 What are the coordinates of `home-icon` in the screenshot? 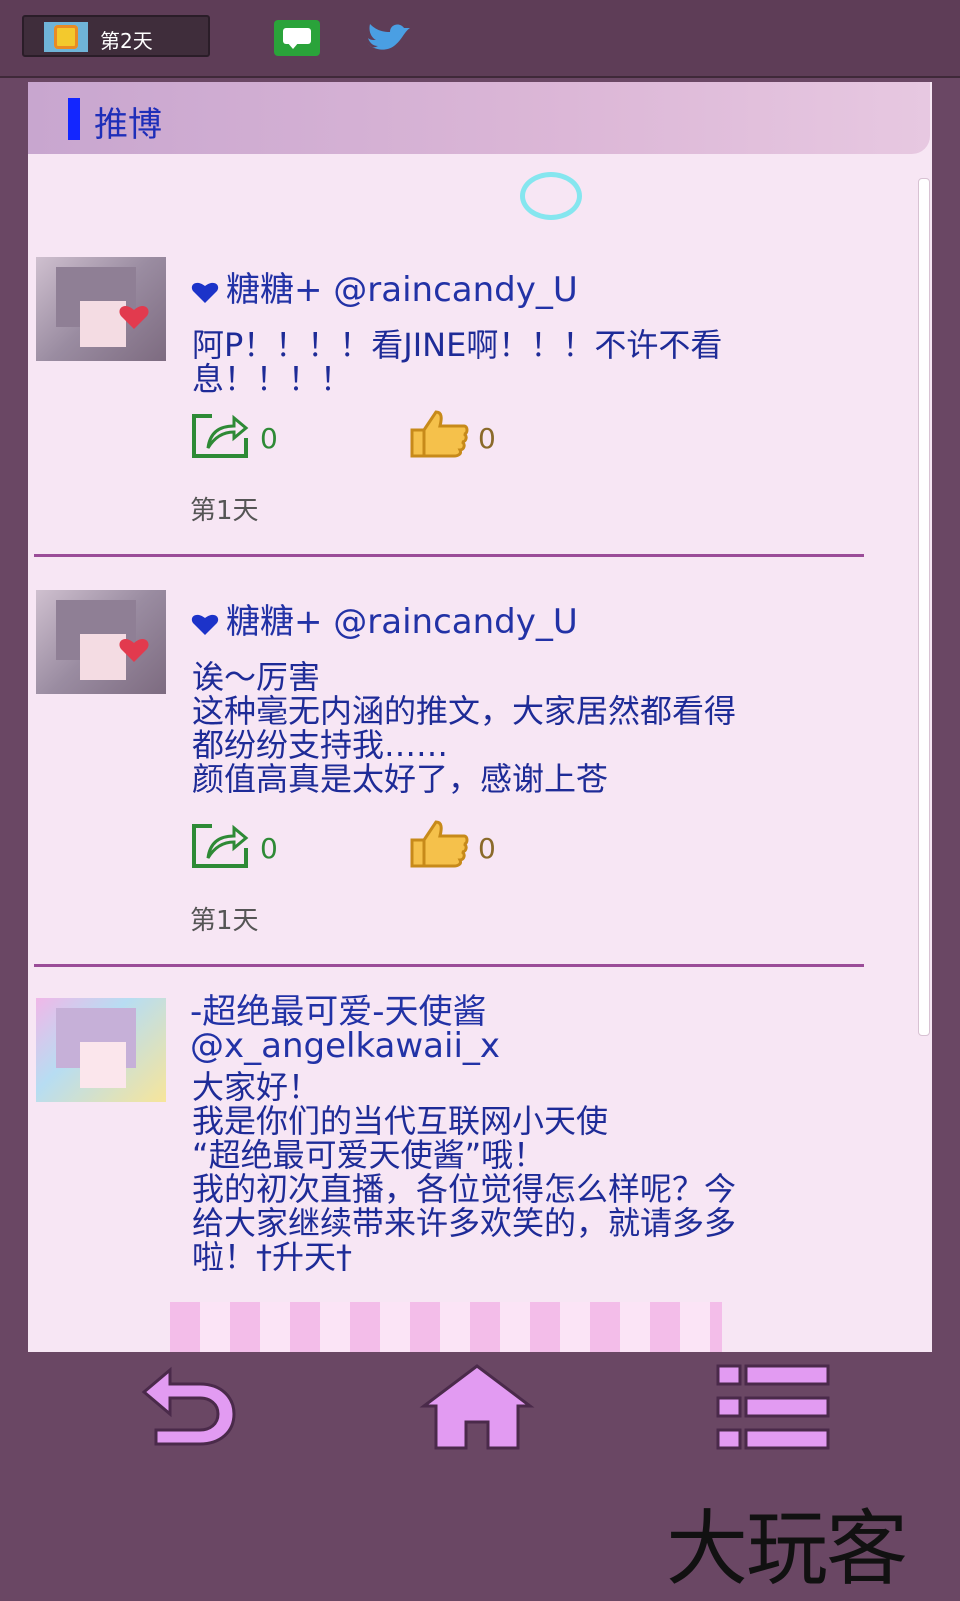 It's located at (477, 1407).